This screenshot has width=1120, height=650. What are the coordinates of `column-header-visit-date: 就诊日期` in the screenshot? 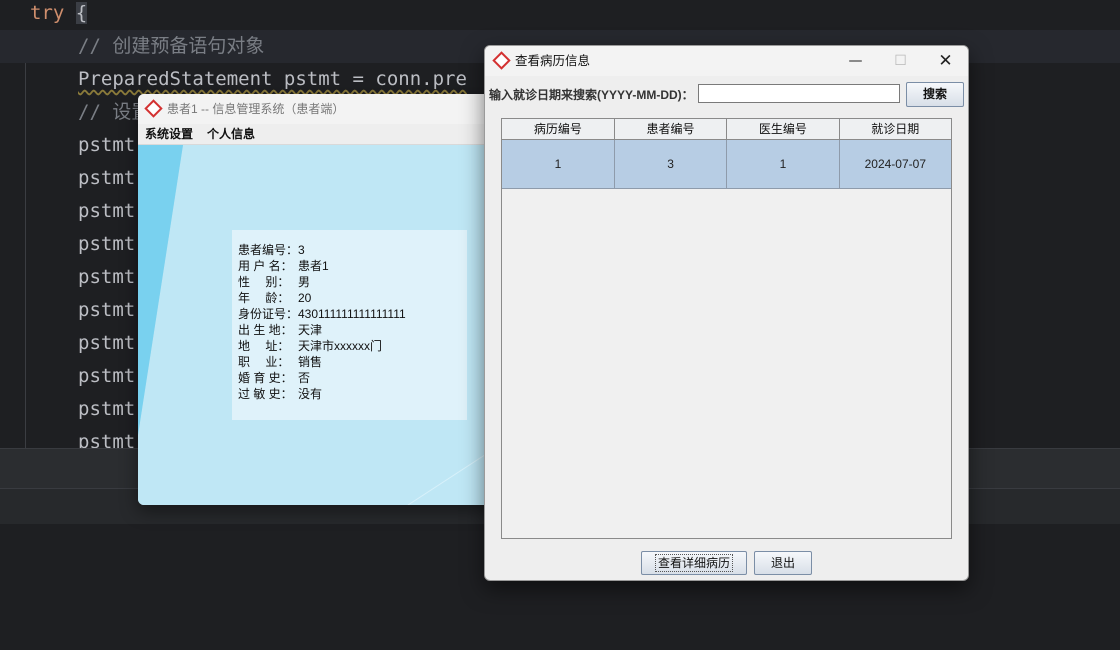 It's located at (894, 129).